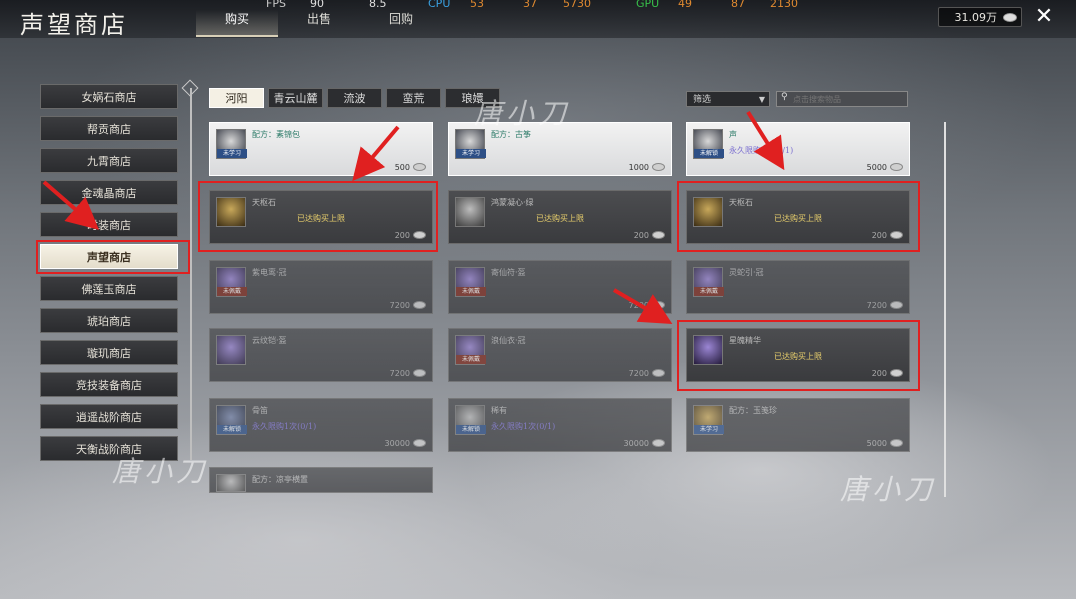 Image resolution: width=1076 pixels, height=599 pixels. I want to click on search-input, so click(847, 99).